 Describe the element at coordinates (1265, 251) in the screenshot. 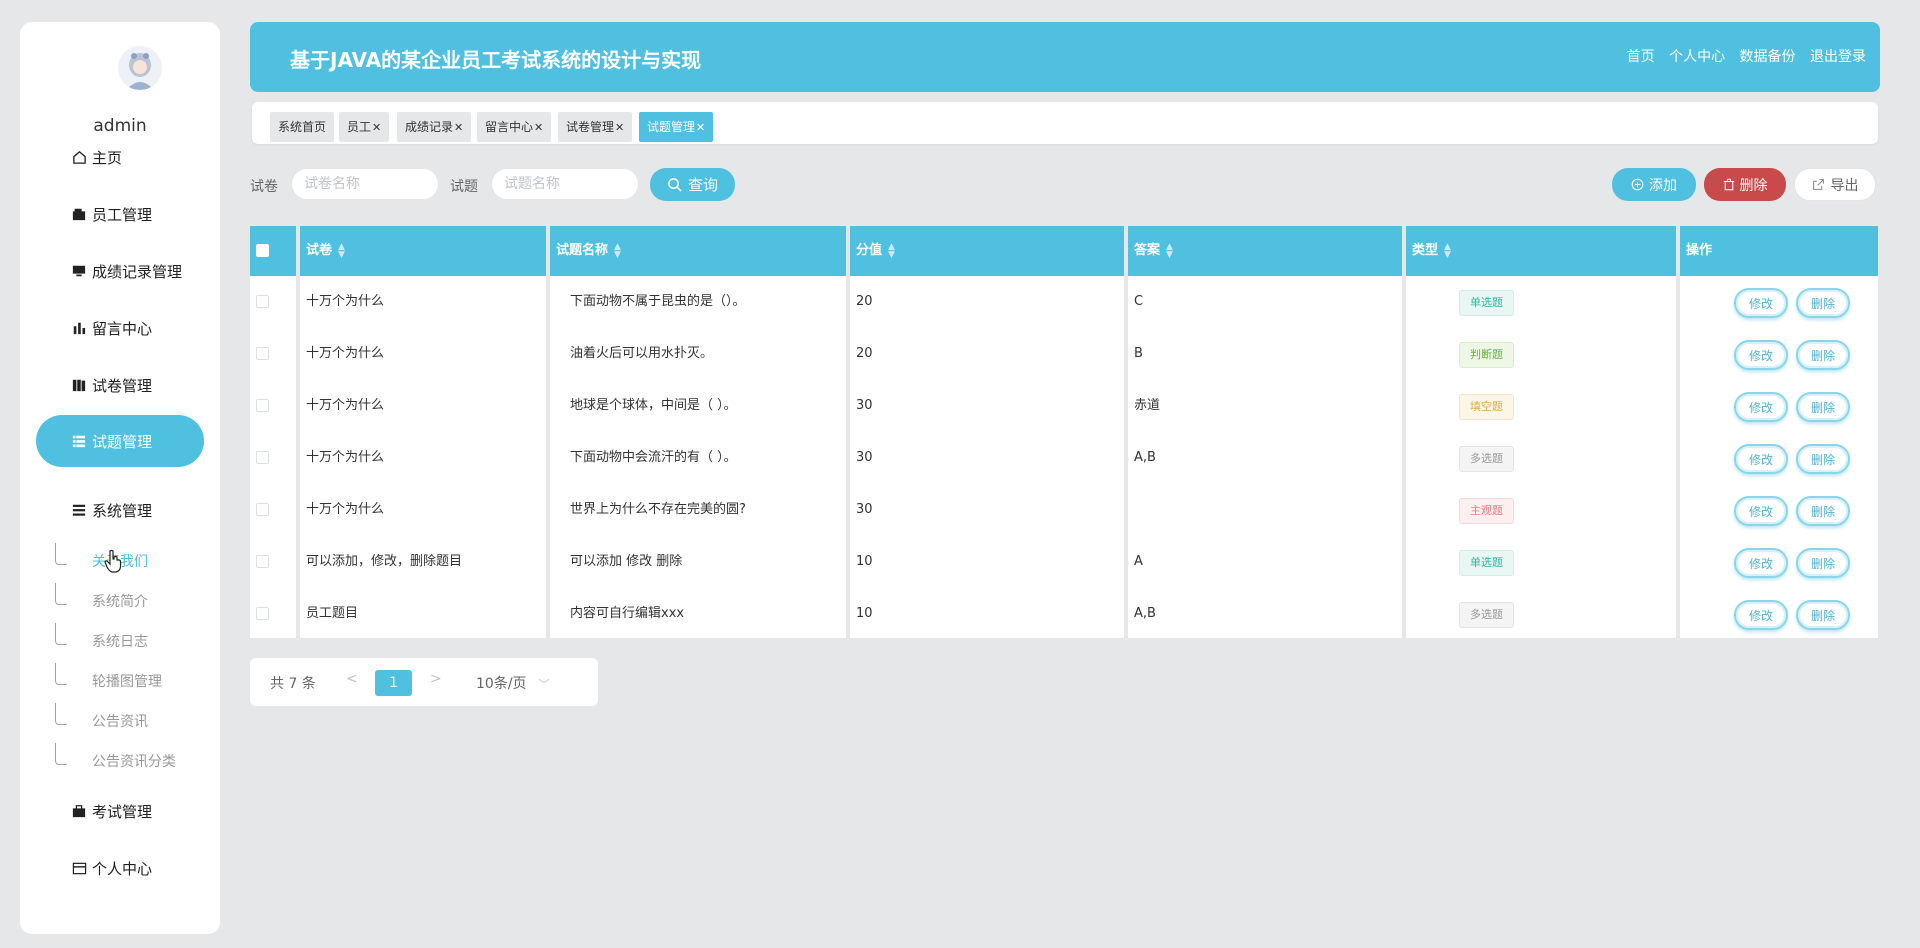

I see `column-header-answer: 答案 ▲ ▼` at that location.